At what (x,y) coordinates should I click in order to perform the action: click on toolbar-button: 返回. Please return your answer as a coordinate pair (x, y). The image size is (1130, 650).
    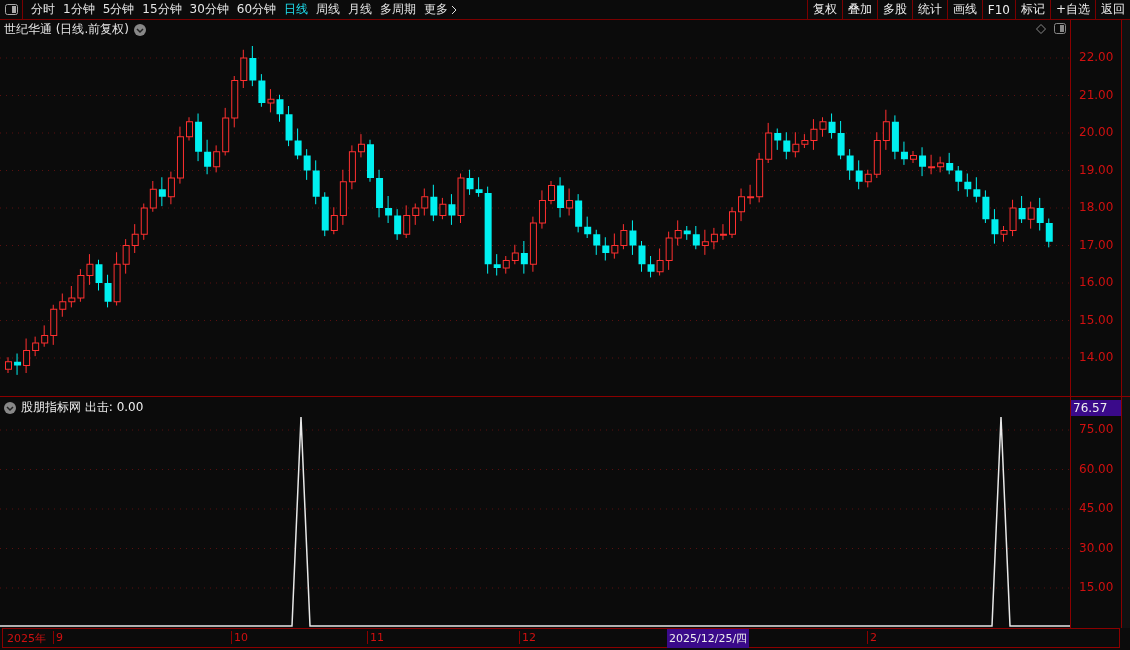
    Looking at the image, I should click on (1112, 9).